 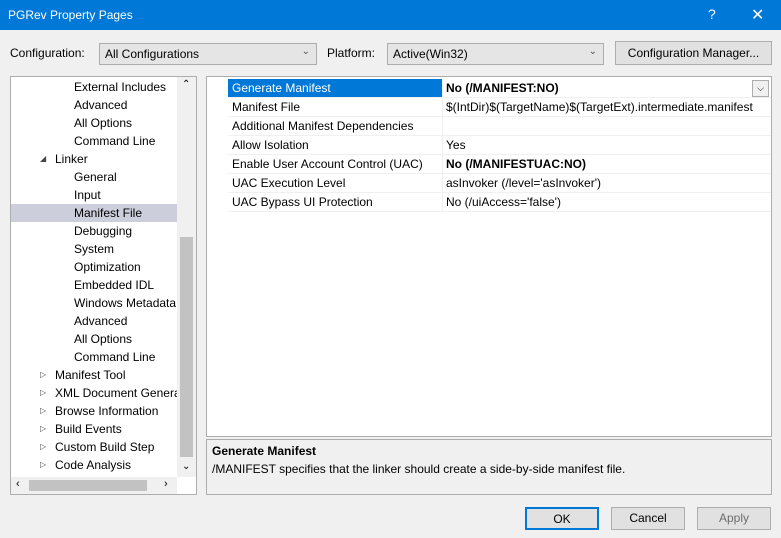 I want to click on tree-item: ▷ Custom Build Step, so click(x=94, y=447).